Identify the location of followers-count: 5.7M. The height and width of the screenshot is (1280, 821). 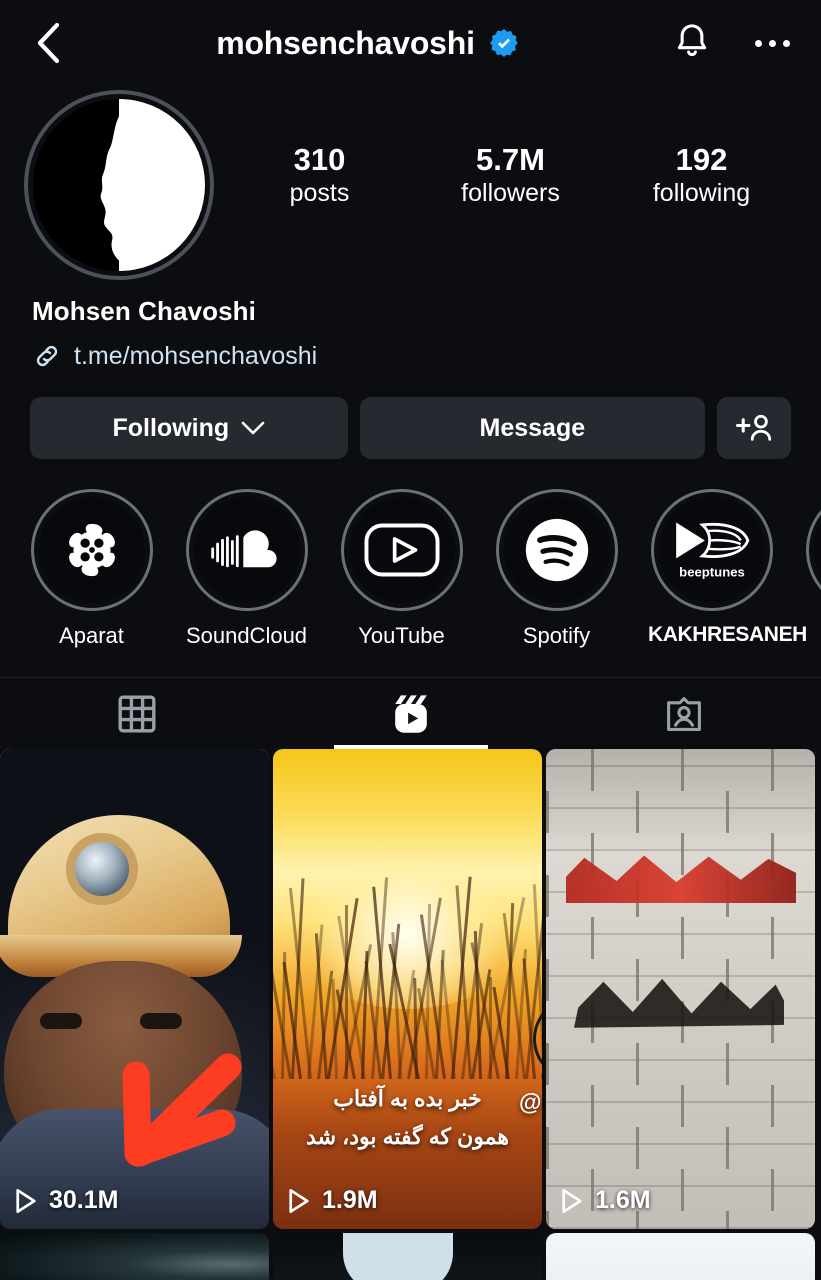
(510, 159).